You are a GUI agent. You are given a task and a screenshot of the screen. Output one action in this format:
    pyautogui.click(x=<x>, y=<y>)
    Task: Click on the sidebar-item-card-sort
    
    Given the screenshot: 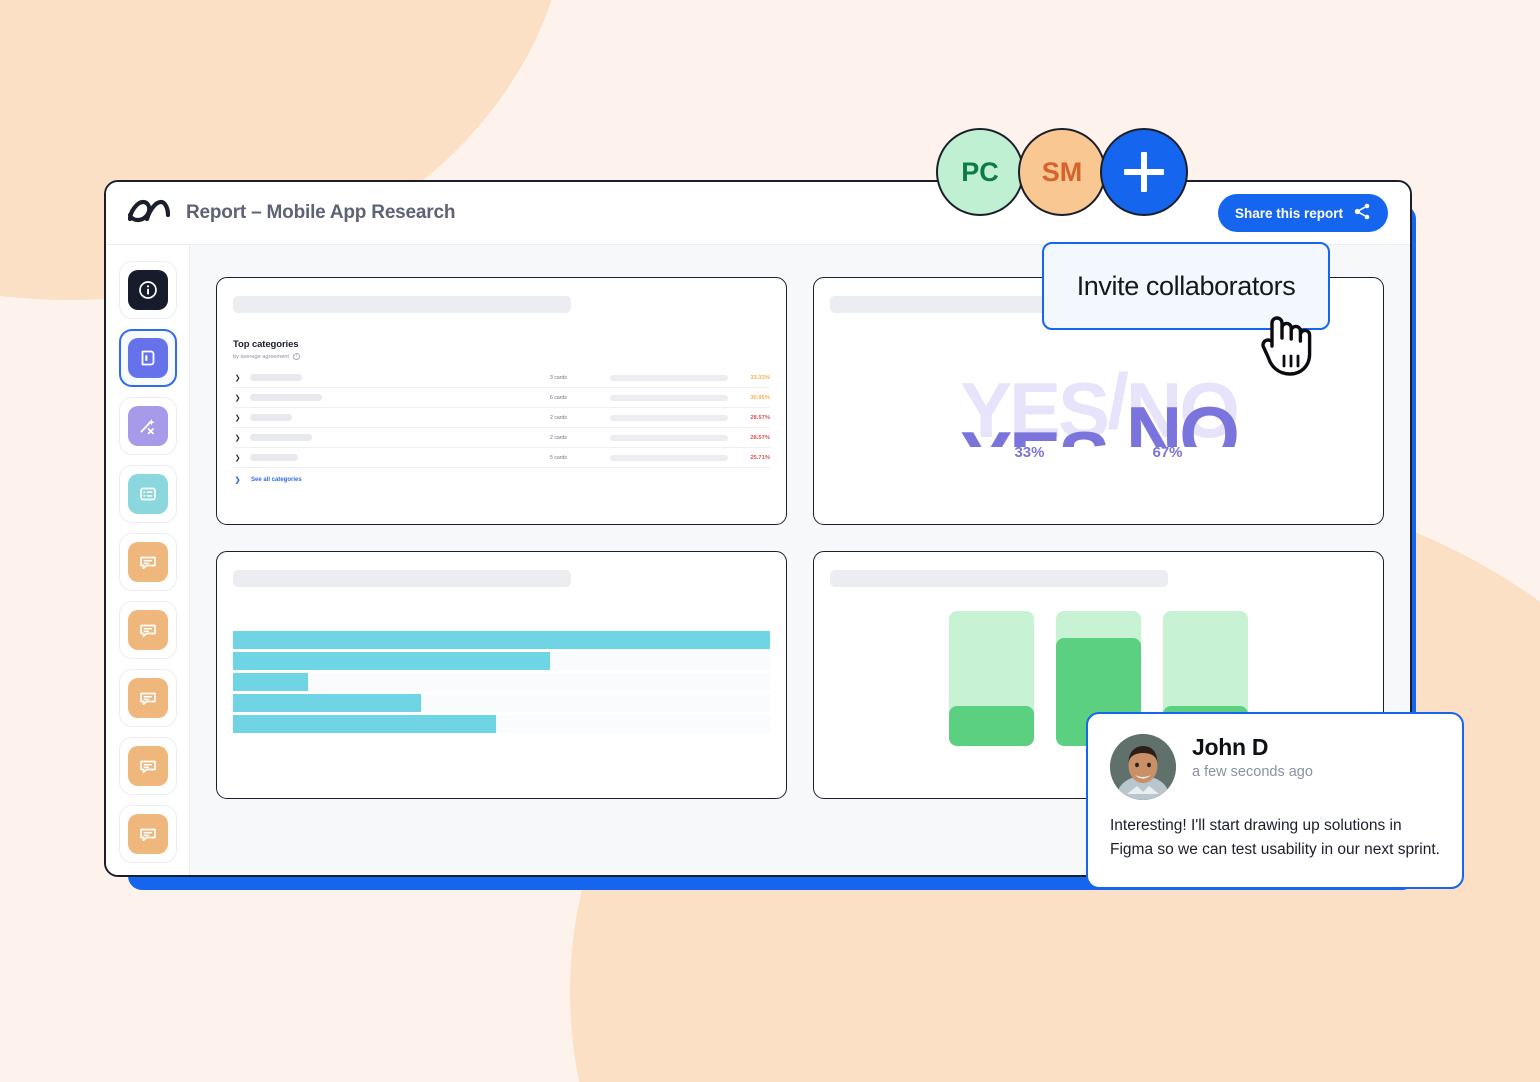 What is the action you would take?
    pyautogui.click(x=147, y=358)
    